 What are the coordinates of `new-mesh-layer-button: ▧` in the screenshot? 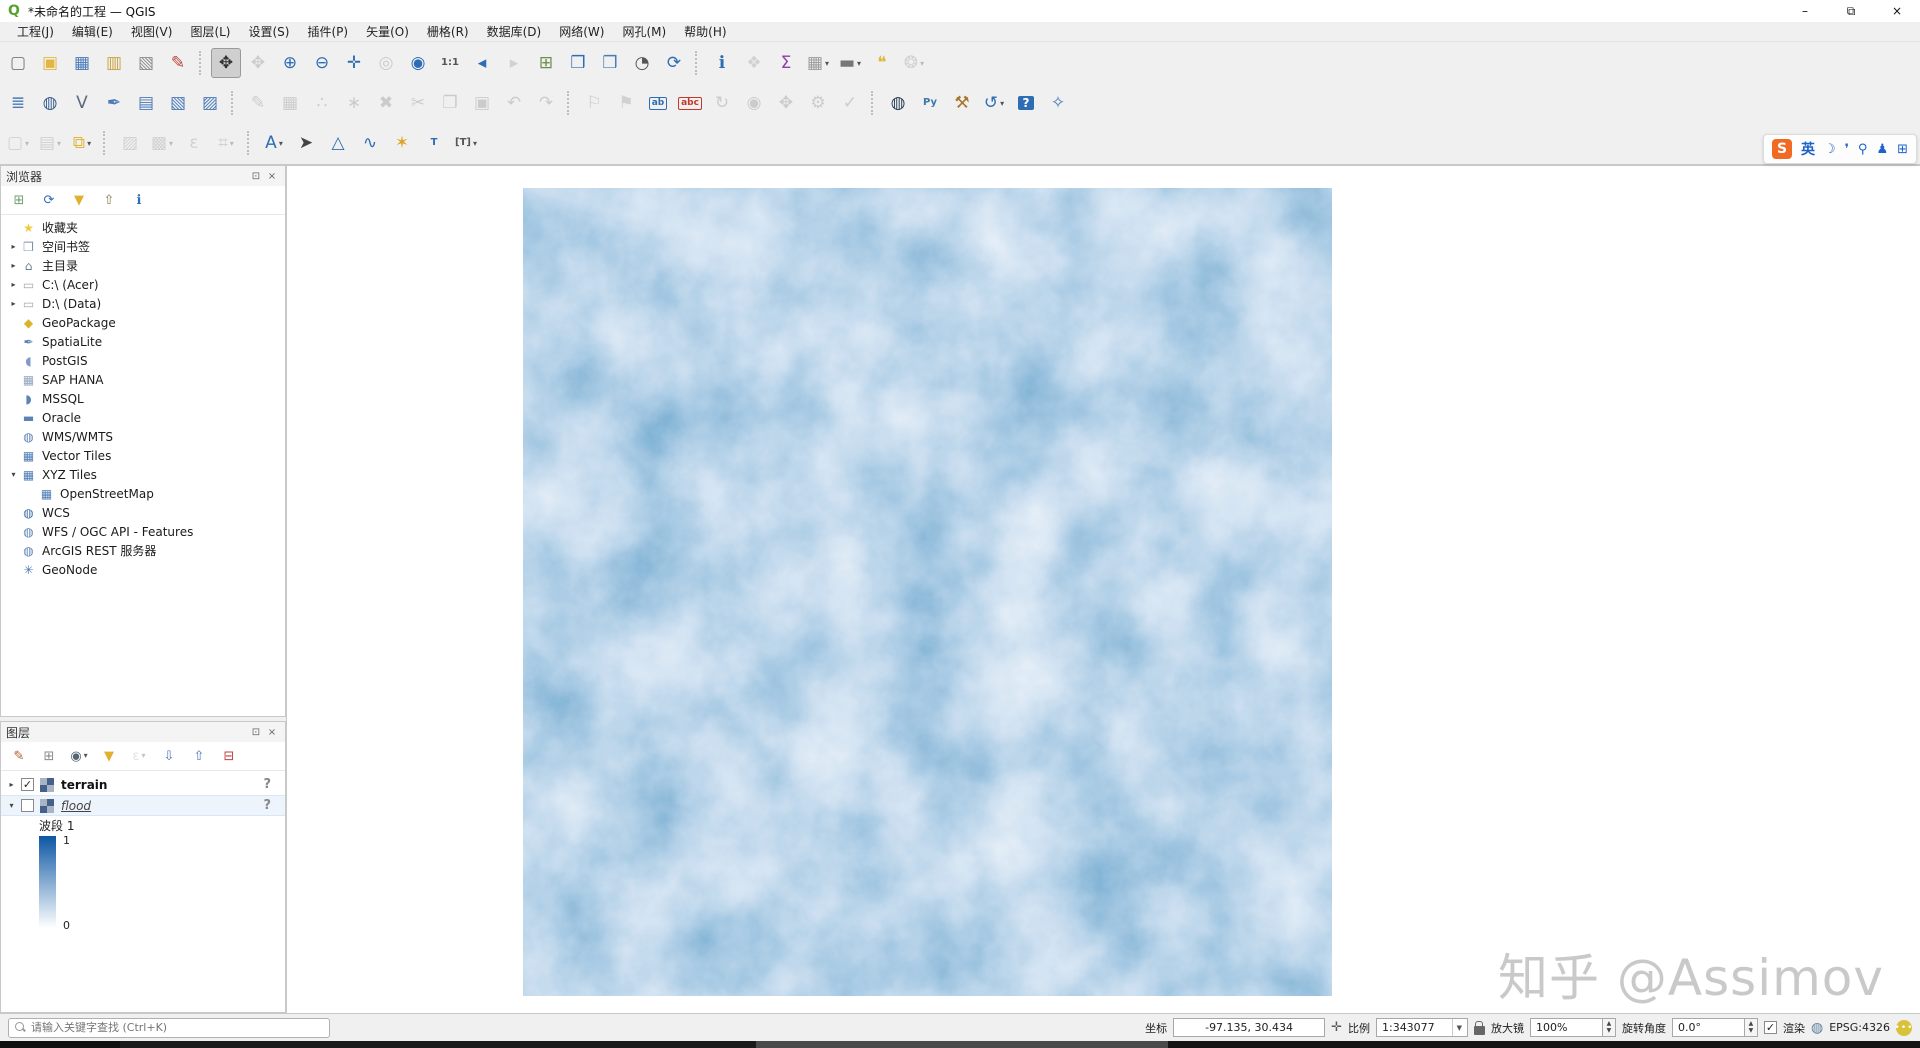 It's located at (178, 103).